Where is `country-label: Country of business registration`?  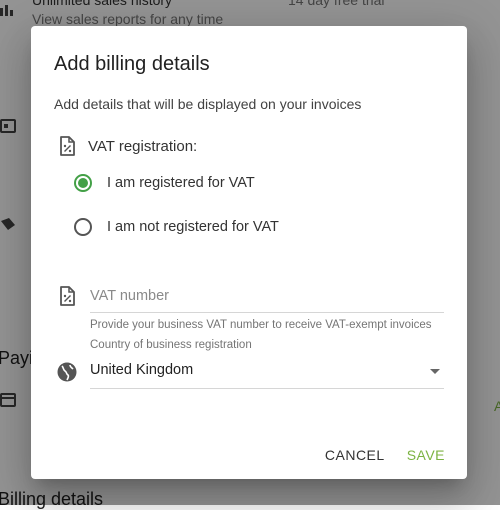
country-label: Country of business registration is located at coordinates (171, 345).